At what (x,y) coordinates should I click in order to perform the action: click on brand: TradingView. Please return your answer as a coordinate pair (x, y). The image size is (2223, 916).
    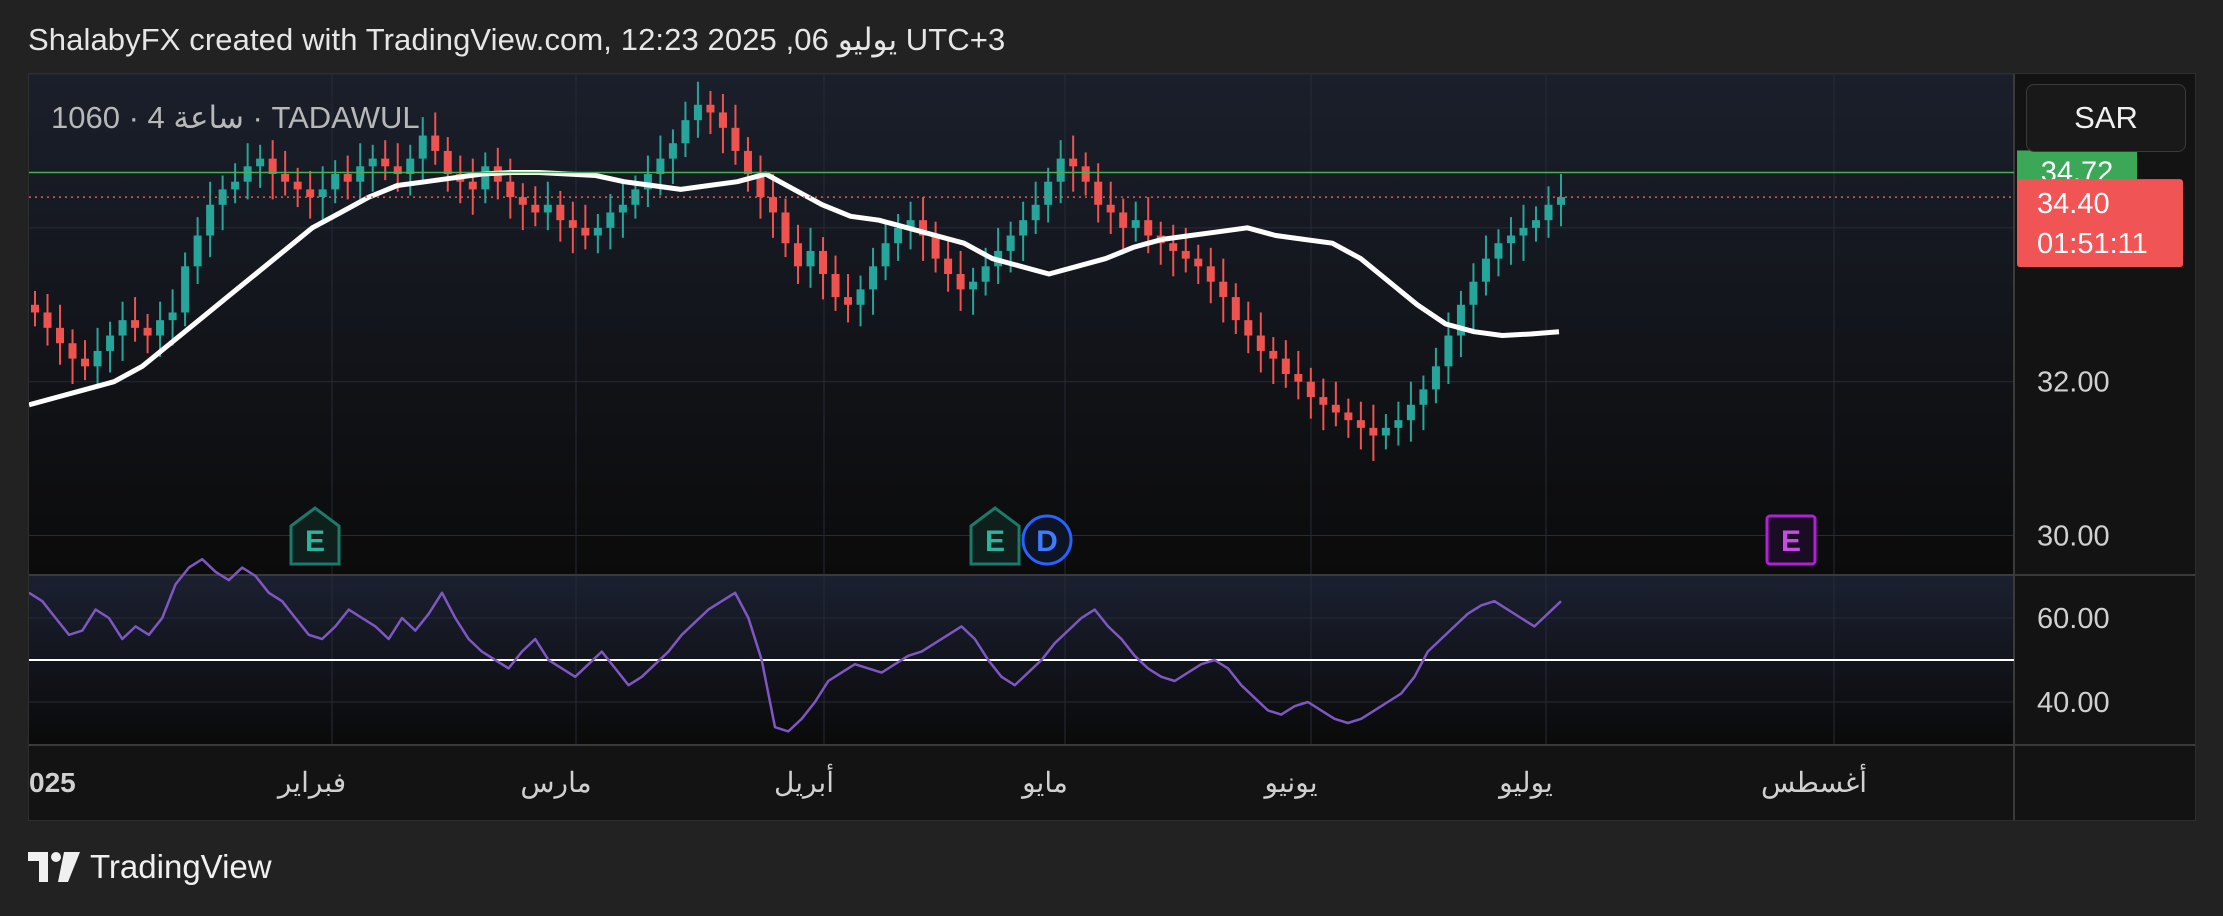
    Looking at the image, I should click on (150, 867).